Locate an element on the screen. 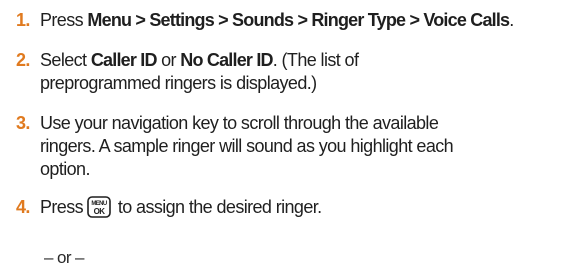 This screenshot has height=271, width=581. step-text-plain: or is located at coordinates (168, 60).